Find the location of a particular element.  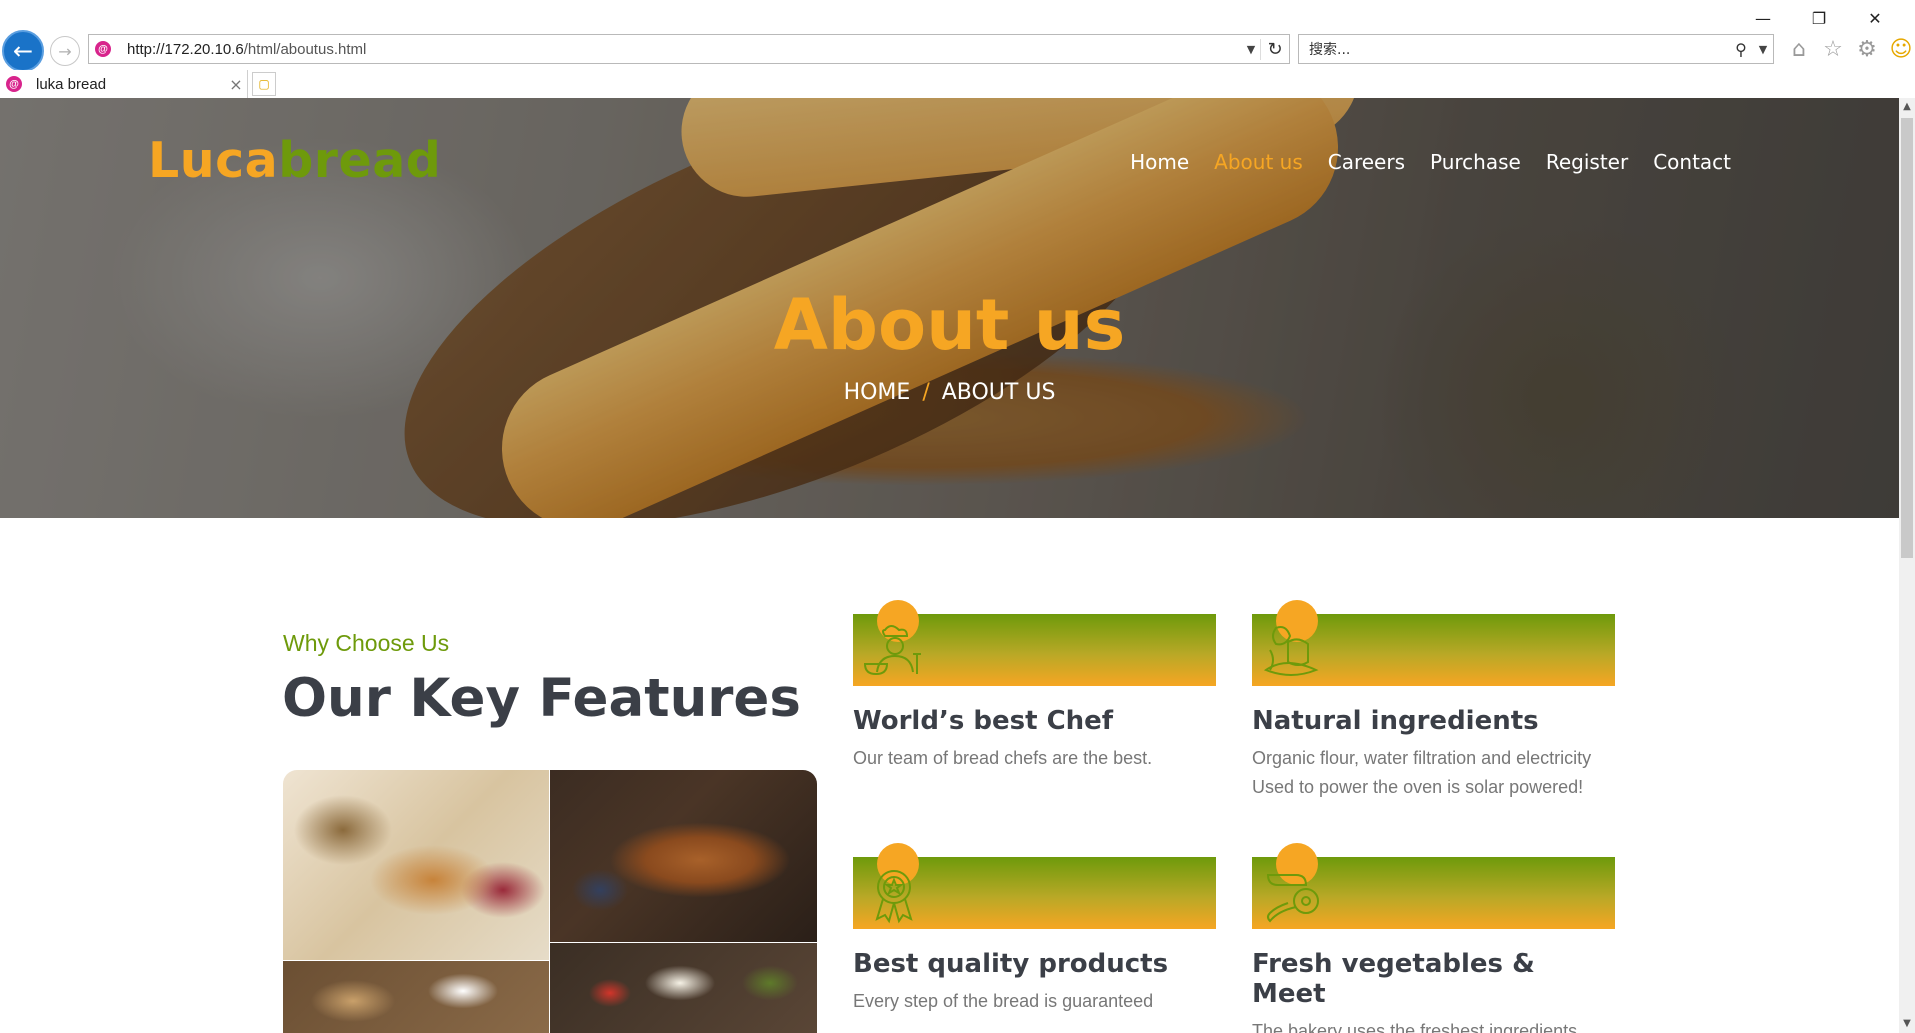

forward-arrow-icon: → is located at coordinates (65, 51).